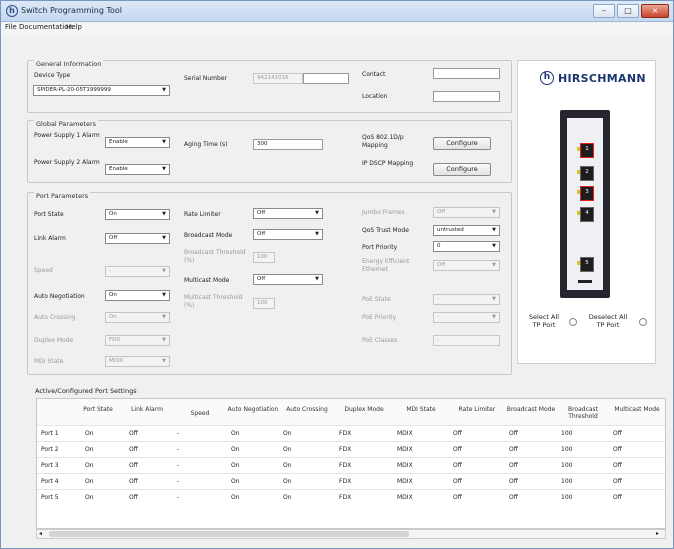 This screenshot has height=549, width=674. What do you see at coordinates (466, 73) in the screenshot?
I see `contact-field` at bounding box center [466, 73].